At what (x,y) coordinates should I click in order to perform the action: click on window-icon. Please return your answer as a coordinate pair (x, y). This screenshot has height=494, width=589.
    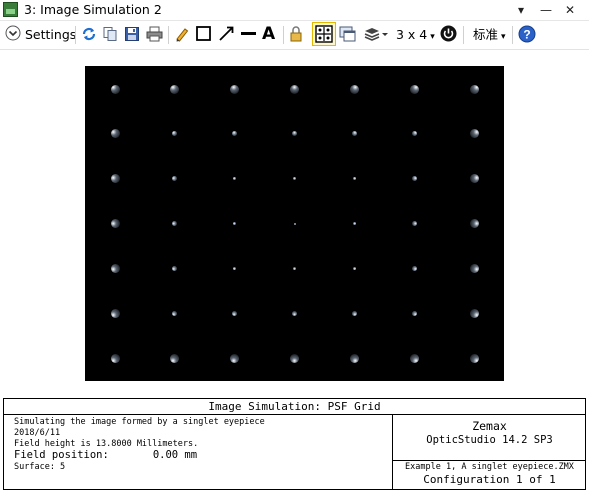
    Looking at the image, I should click on (347, 36).